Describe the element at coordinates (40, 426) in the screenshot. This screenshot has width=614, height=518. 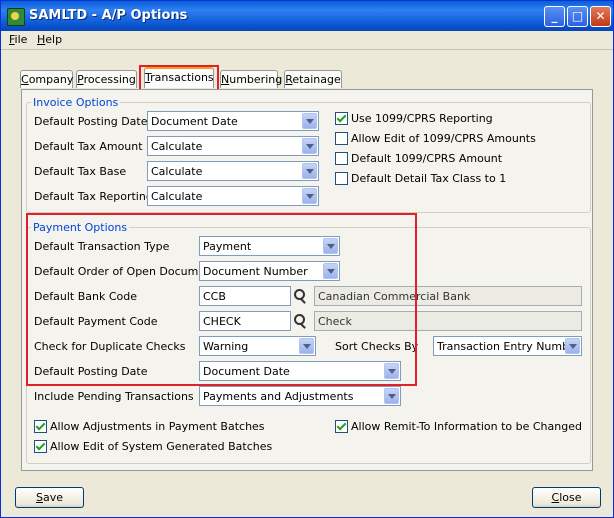
I see `allow-adjustments-checkbox` at that location.